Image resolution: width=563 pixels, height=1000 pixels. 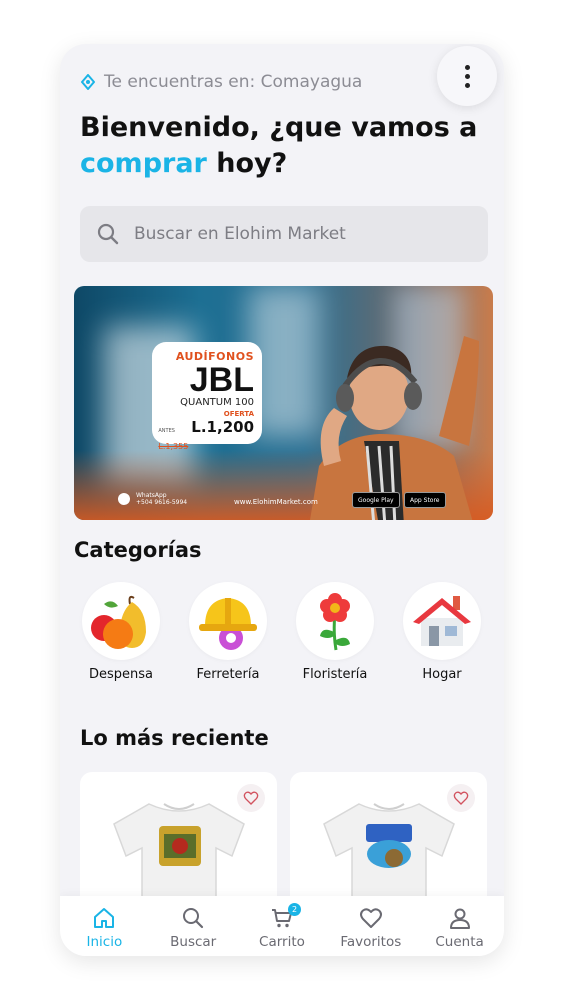 I want to click on tab-inicio: Inicio, so click(x=104, y=928).